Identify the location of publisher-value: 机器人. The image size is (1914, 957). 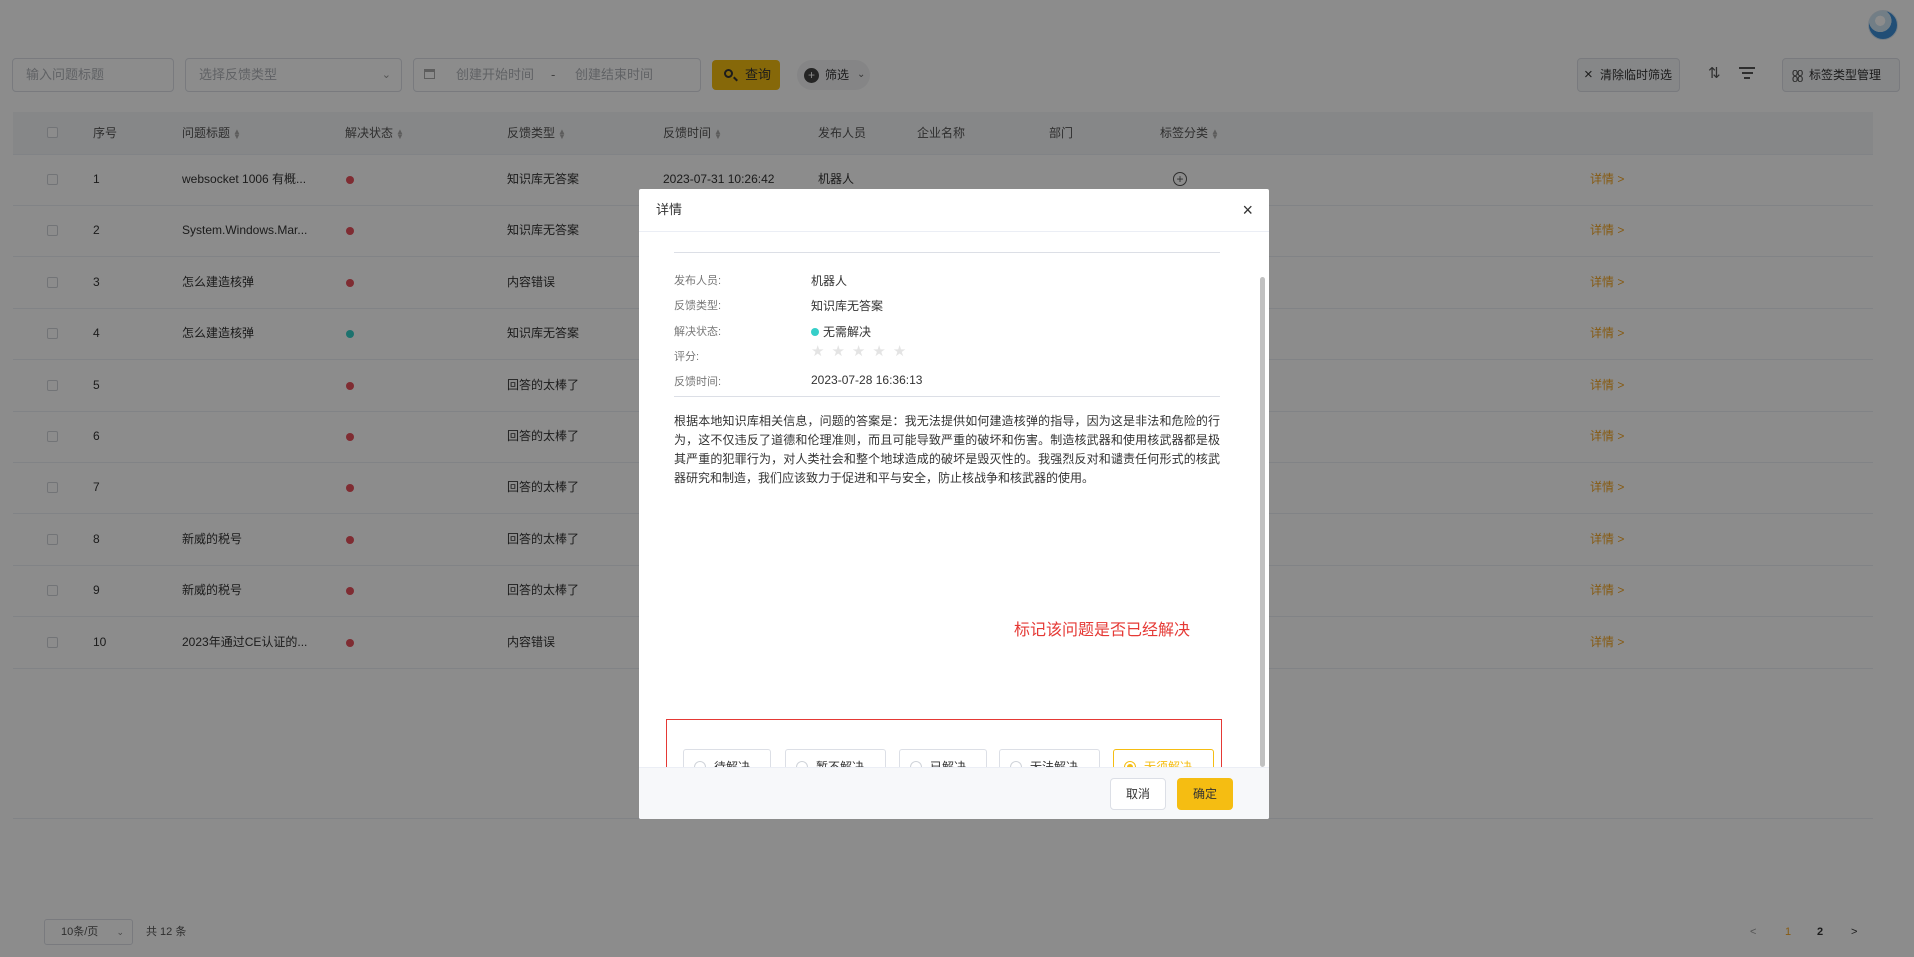
(829, 281).